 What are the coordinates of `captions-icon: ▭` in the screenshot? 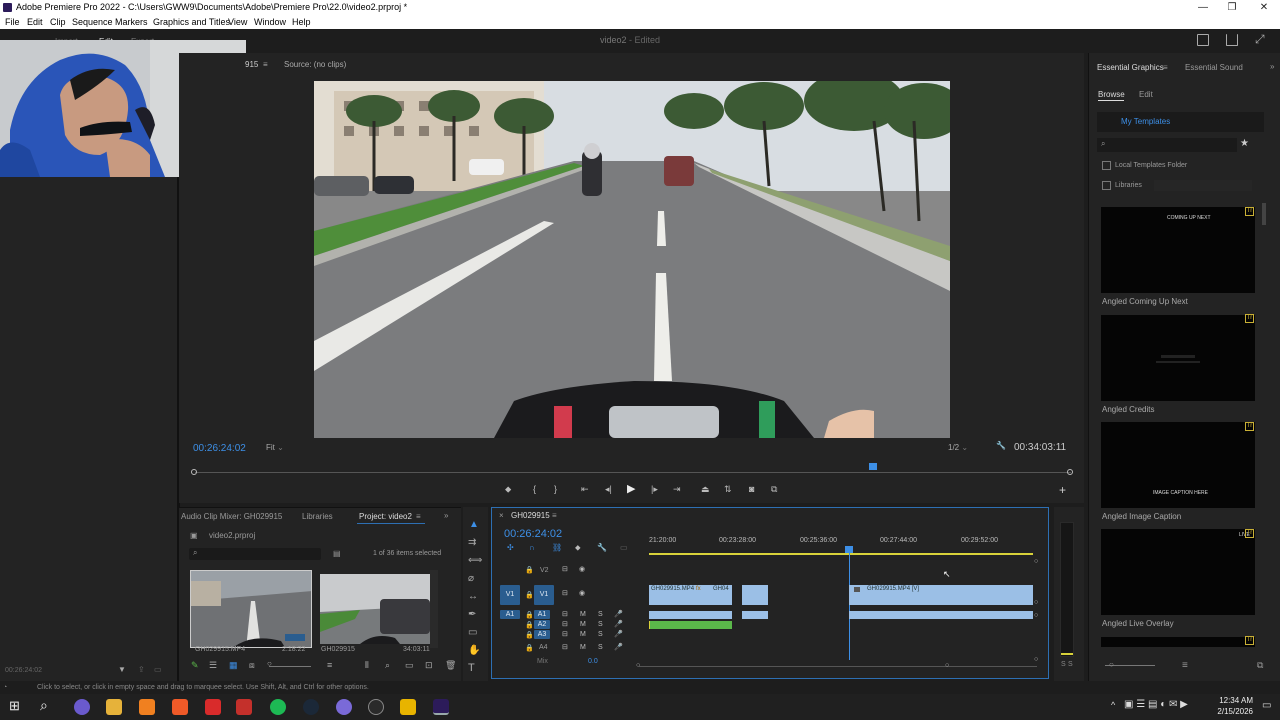 It's located at (624, 547).